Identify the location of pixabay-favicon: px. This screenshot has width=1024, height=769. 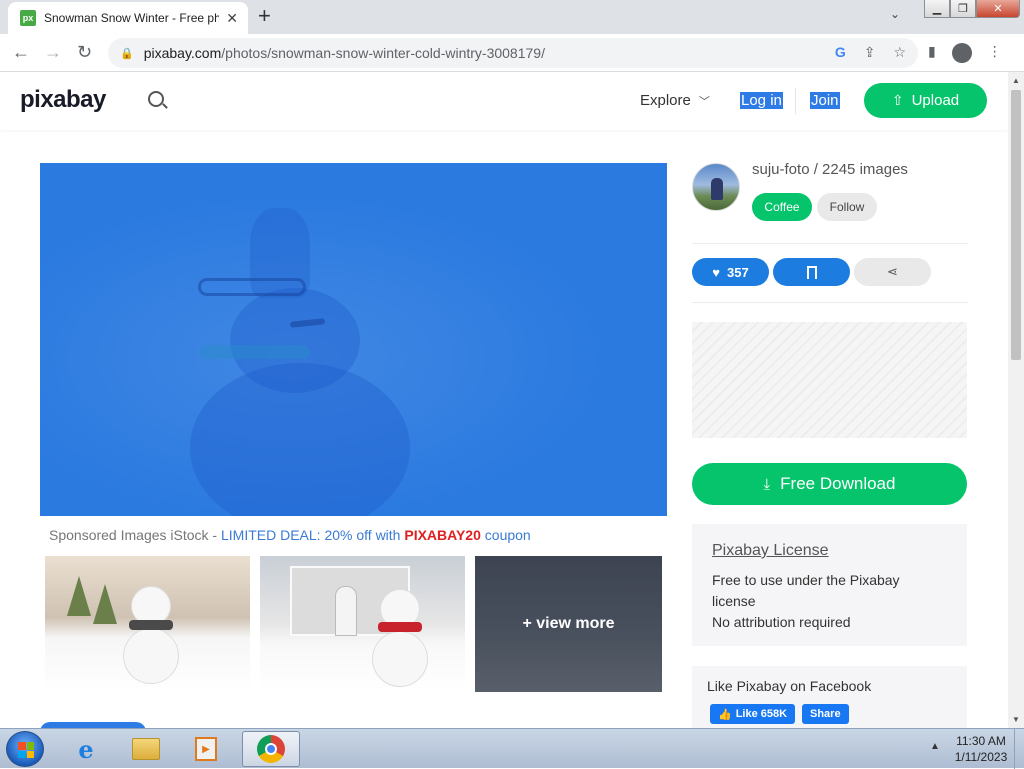
(28, 18).